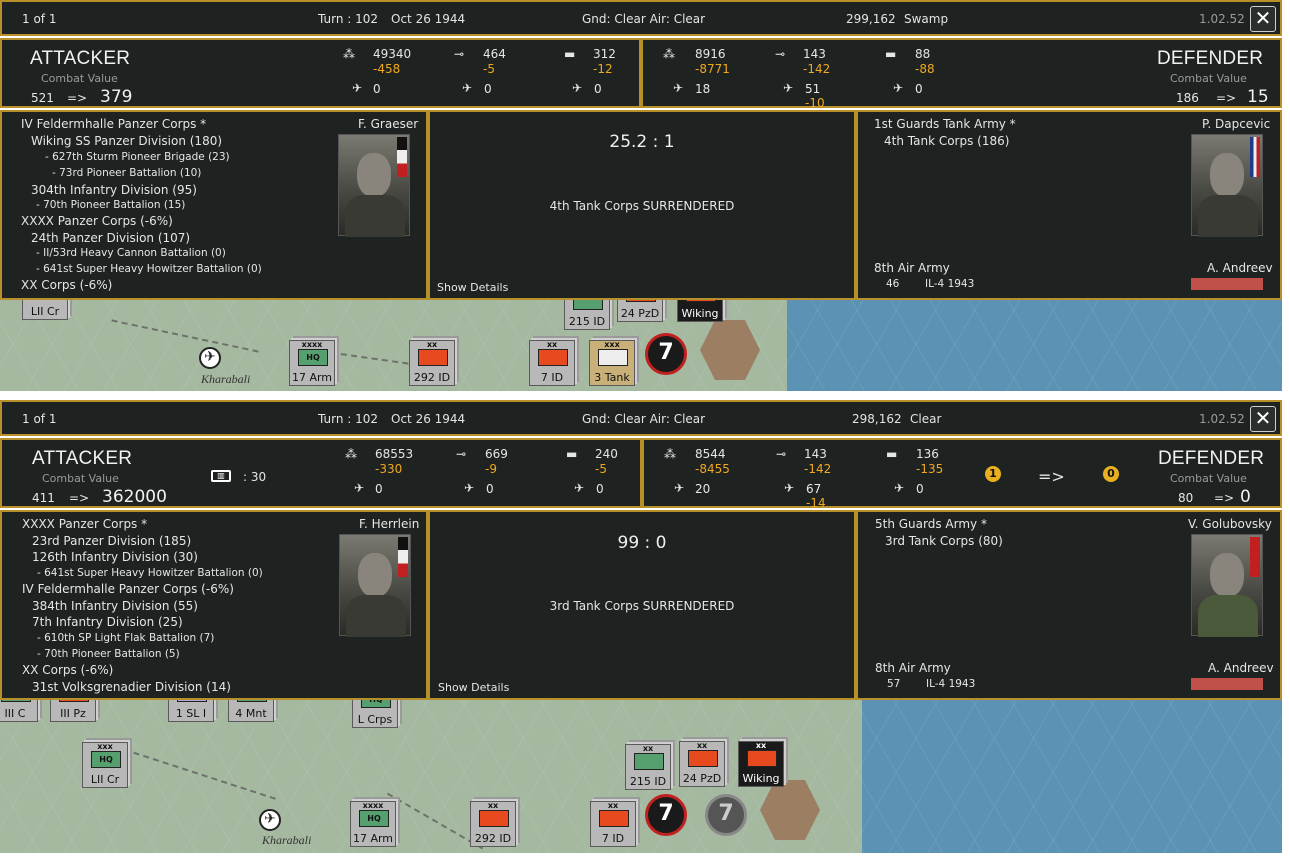 The width and height of the screenshot is (1290, 857). I want to click on men-loss: -8455, so click(712, 469).